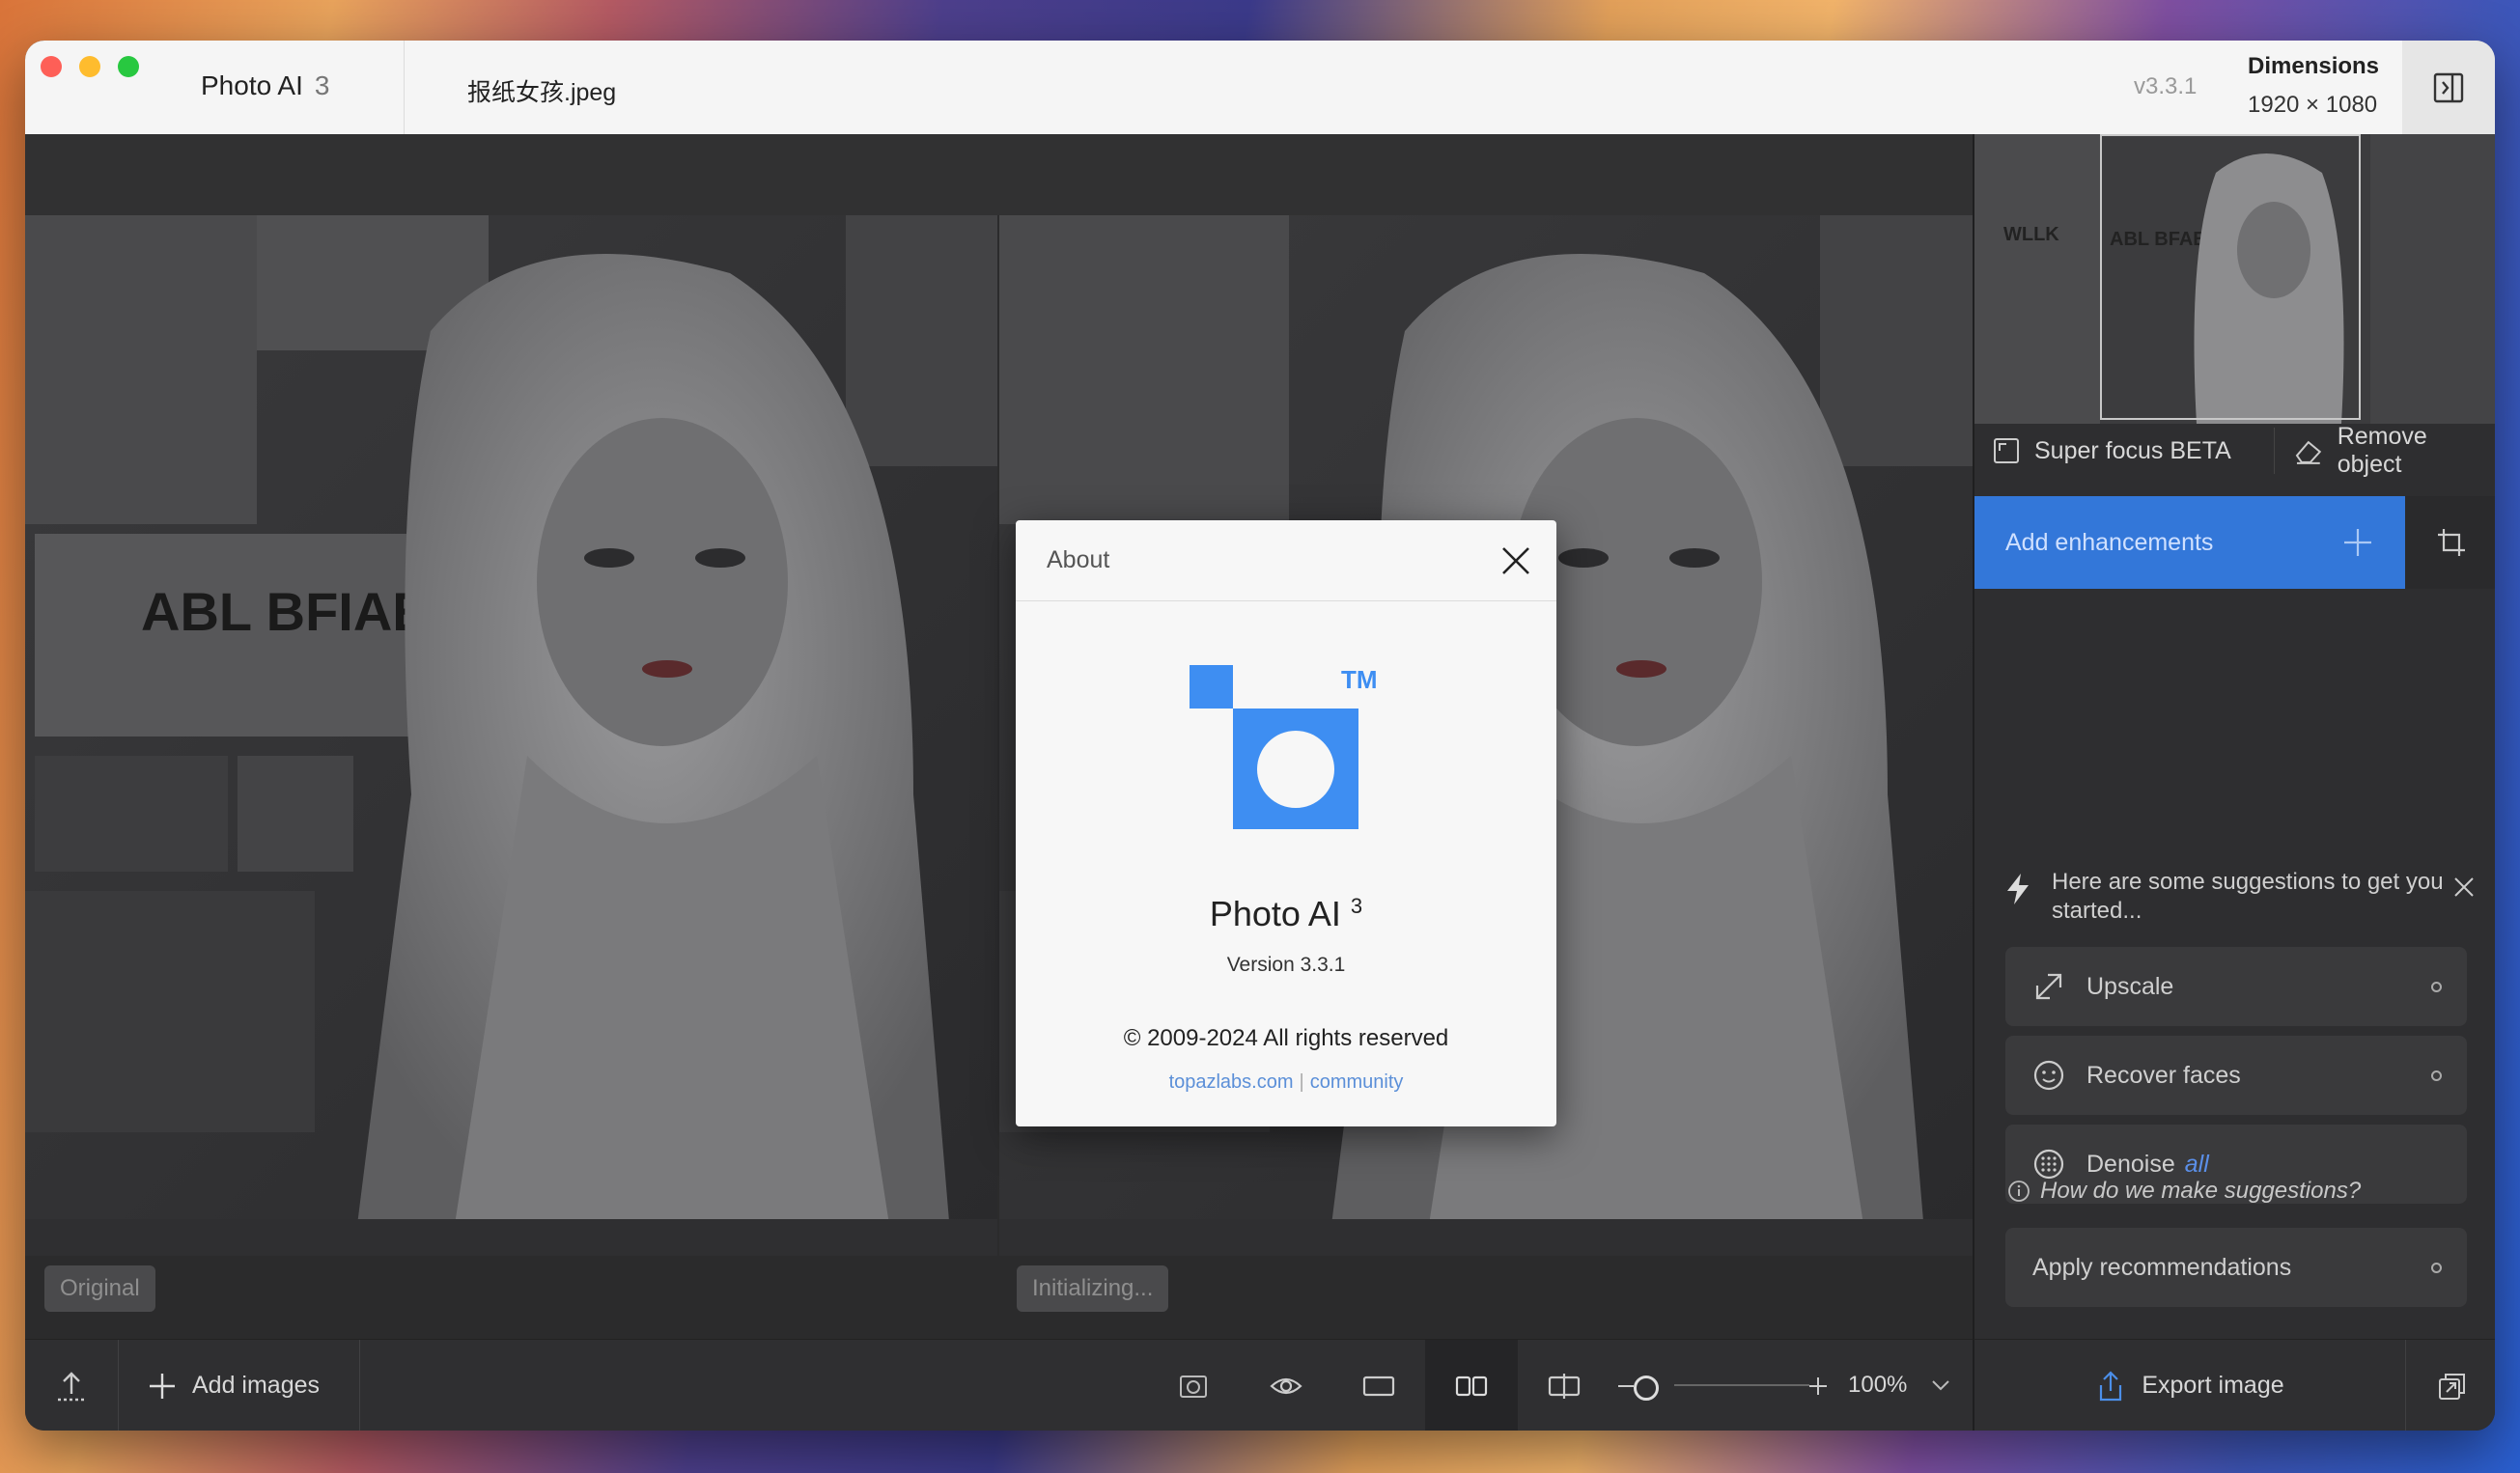 Image resolution: width=2520 pixels, height=1473 pixels. What do you see at coordinates (100, 1289) in the screenshot?
I see `original-label: Original` at bounding box center [100, 1289].